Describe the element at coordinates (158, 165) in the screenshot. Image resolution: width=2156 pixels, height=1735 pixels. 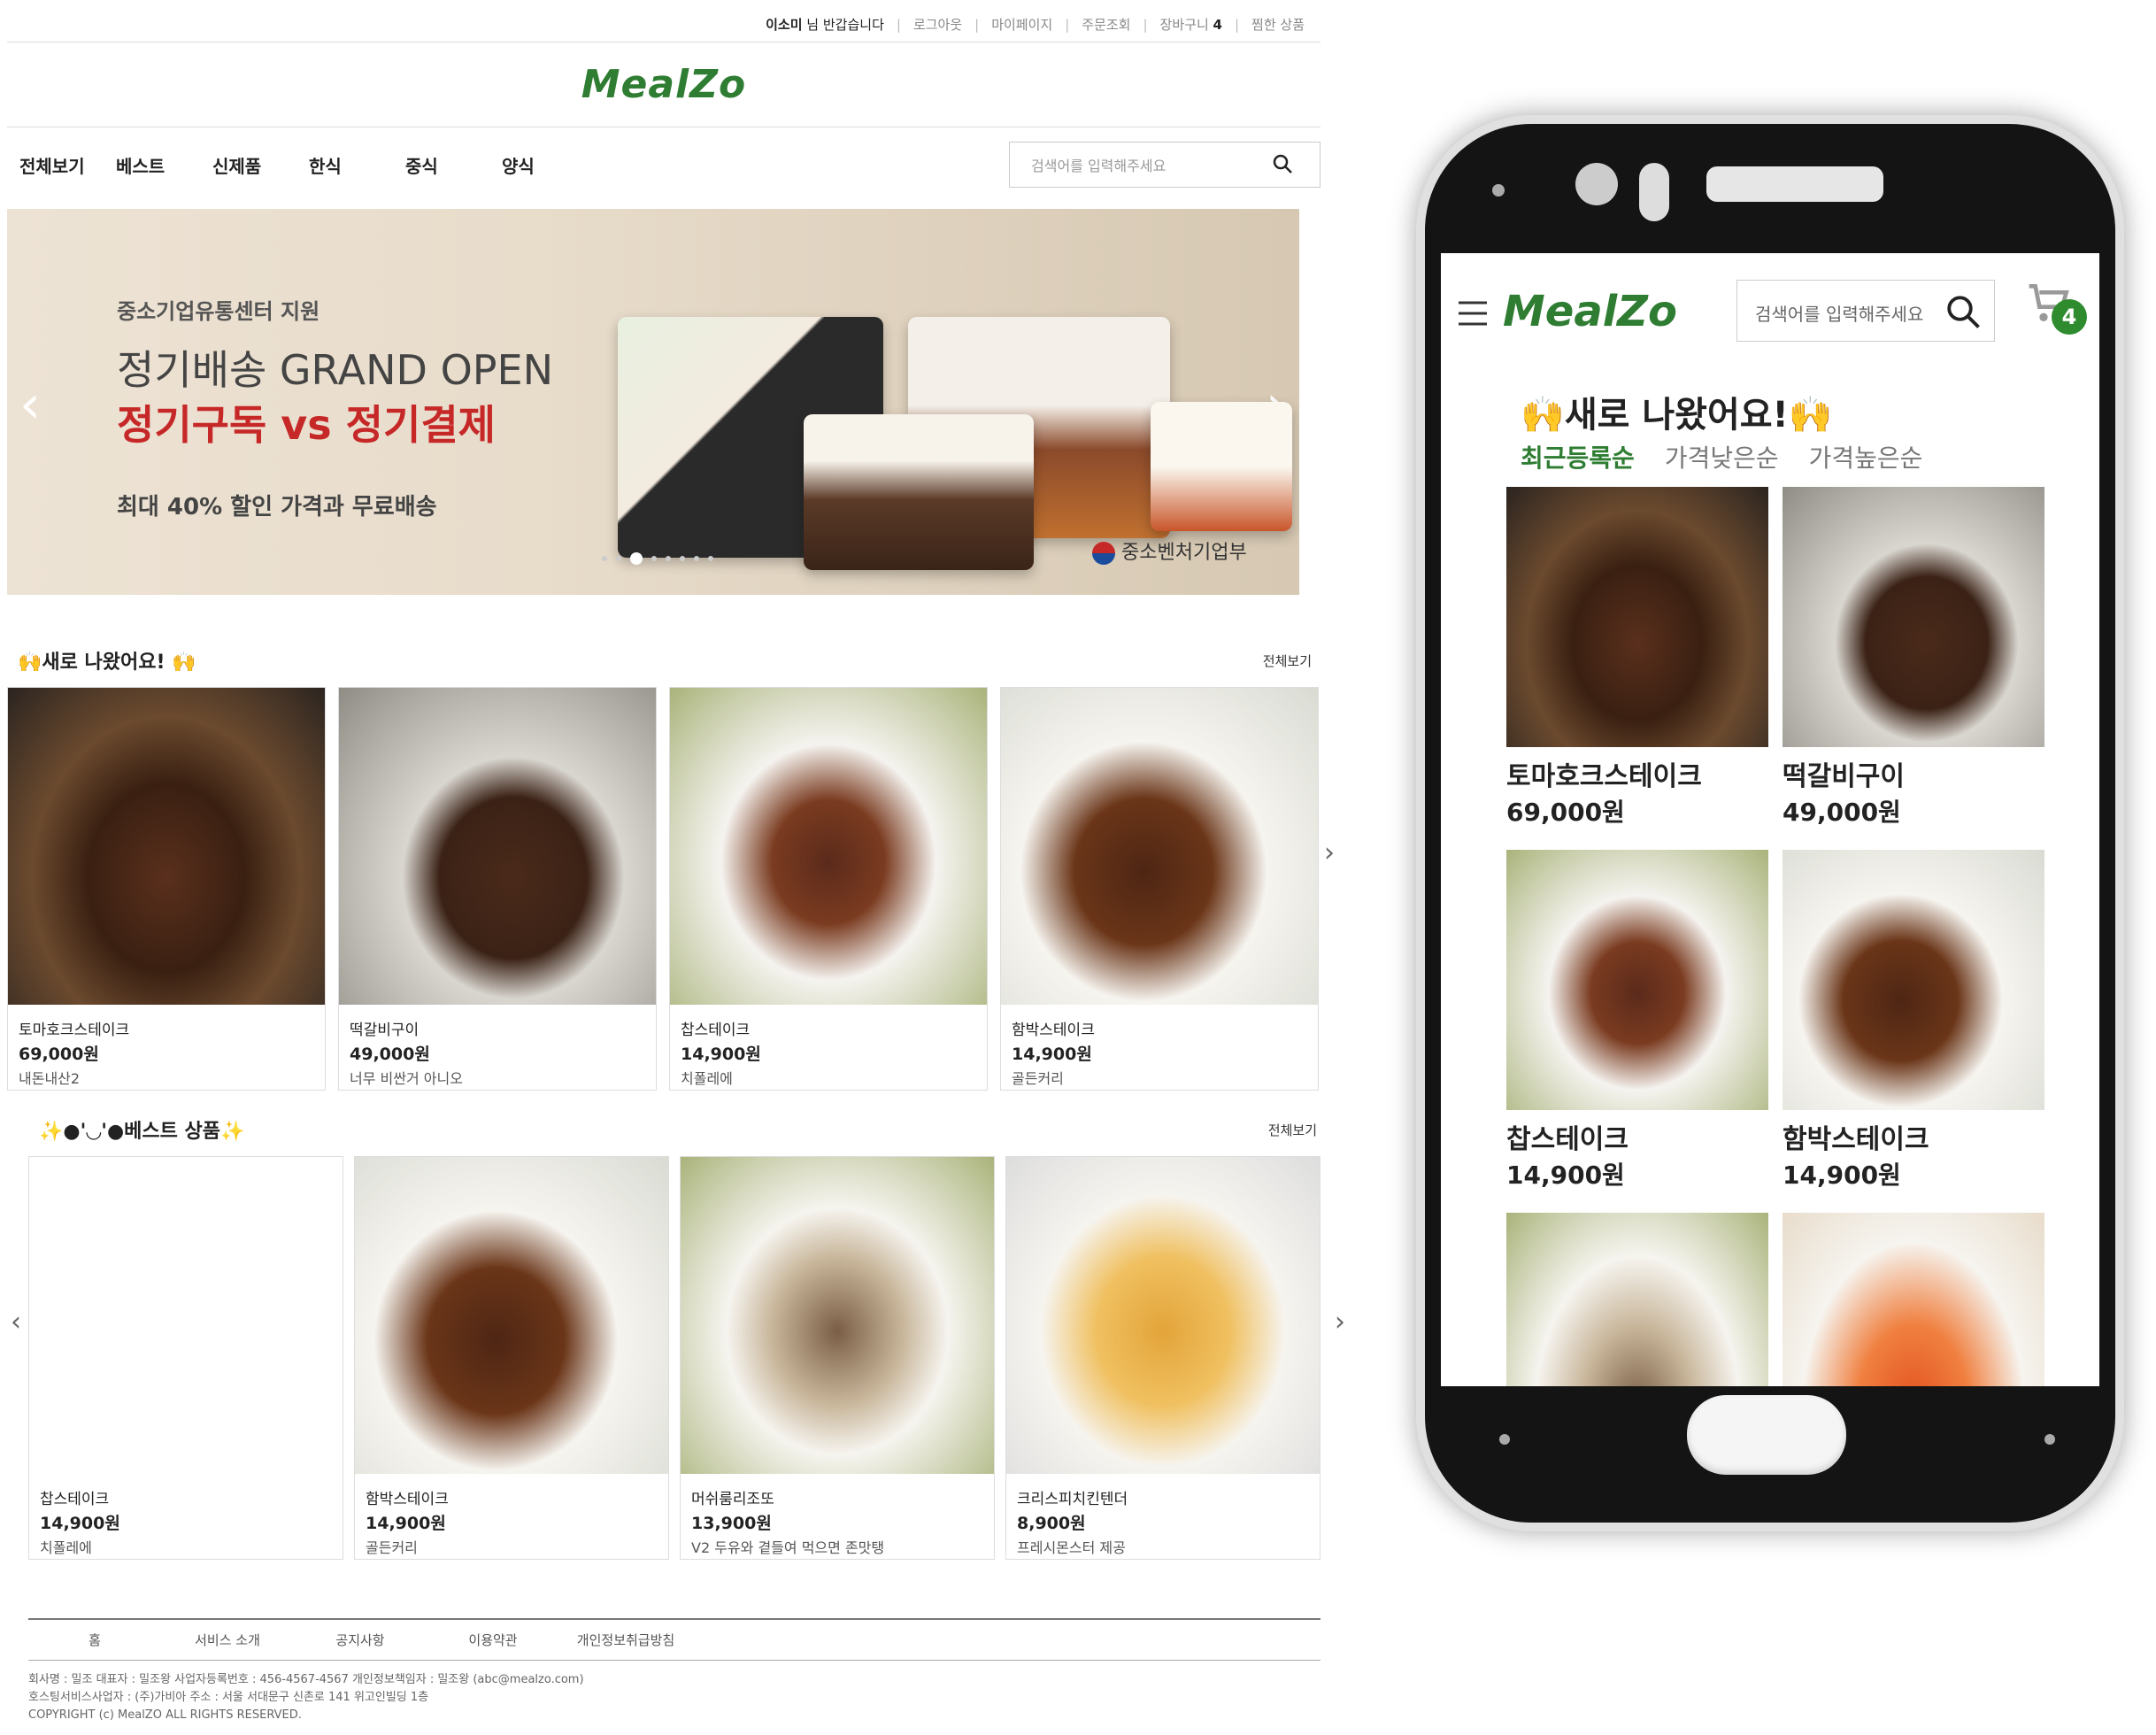
I see `nav-best: 베스트` at that location.